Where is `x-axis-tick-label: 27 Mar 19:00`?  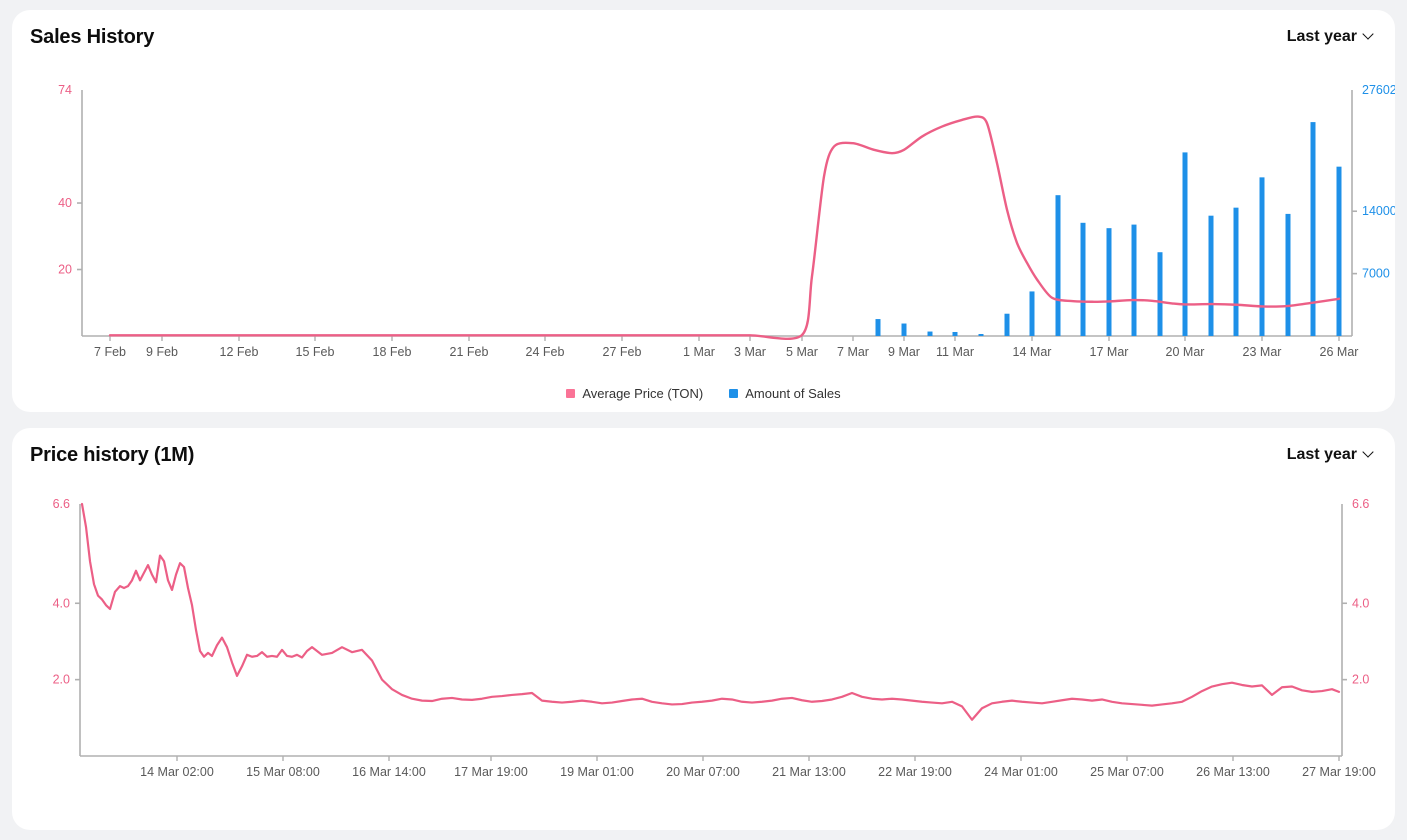
x-axis-tick-label: 27 Mar 19:00 is located at coordinates (1339, 772).